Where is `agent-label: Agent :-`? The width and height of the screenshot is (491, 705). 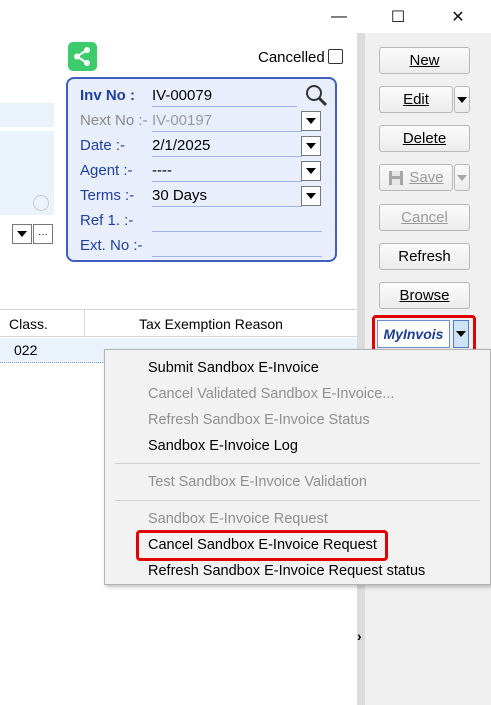 agent-label: Agent :- is located at coordinates (106, 170).